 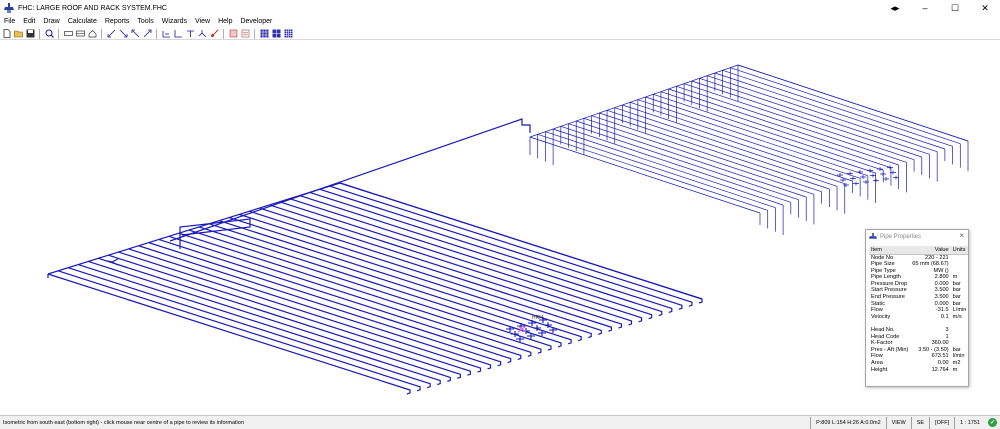 What do you see at coordinates (245, 34) in the screenshot?
I see `report-b-icon` at bounding box center [245, 34].